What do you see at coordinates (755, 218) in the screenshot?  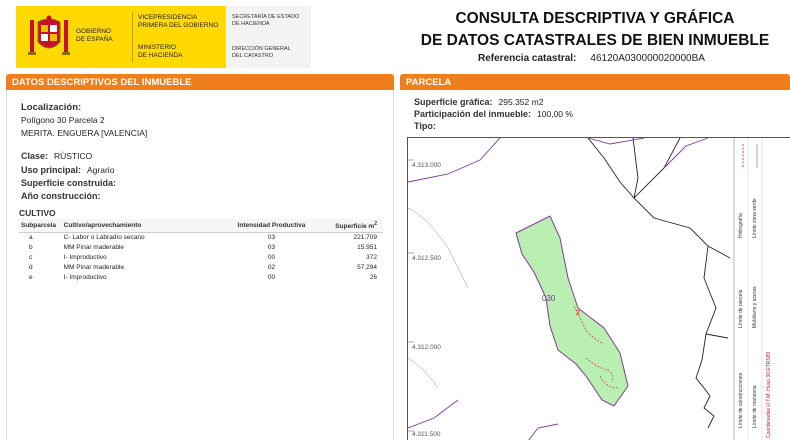 I see `legend-limite-zona-verde: Límite zona verde` at bounding box center [755, 218].